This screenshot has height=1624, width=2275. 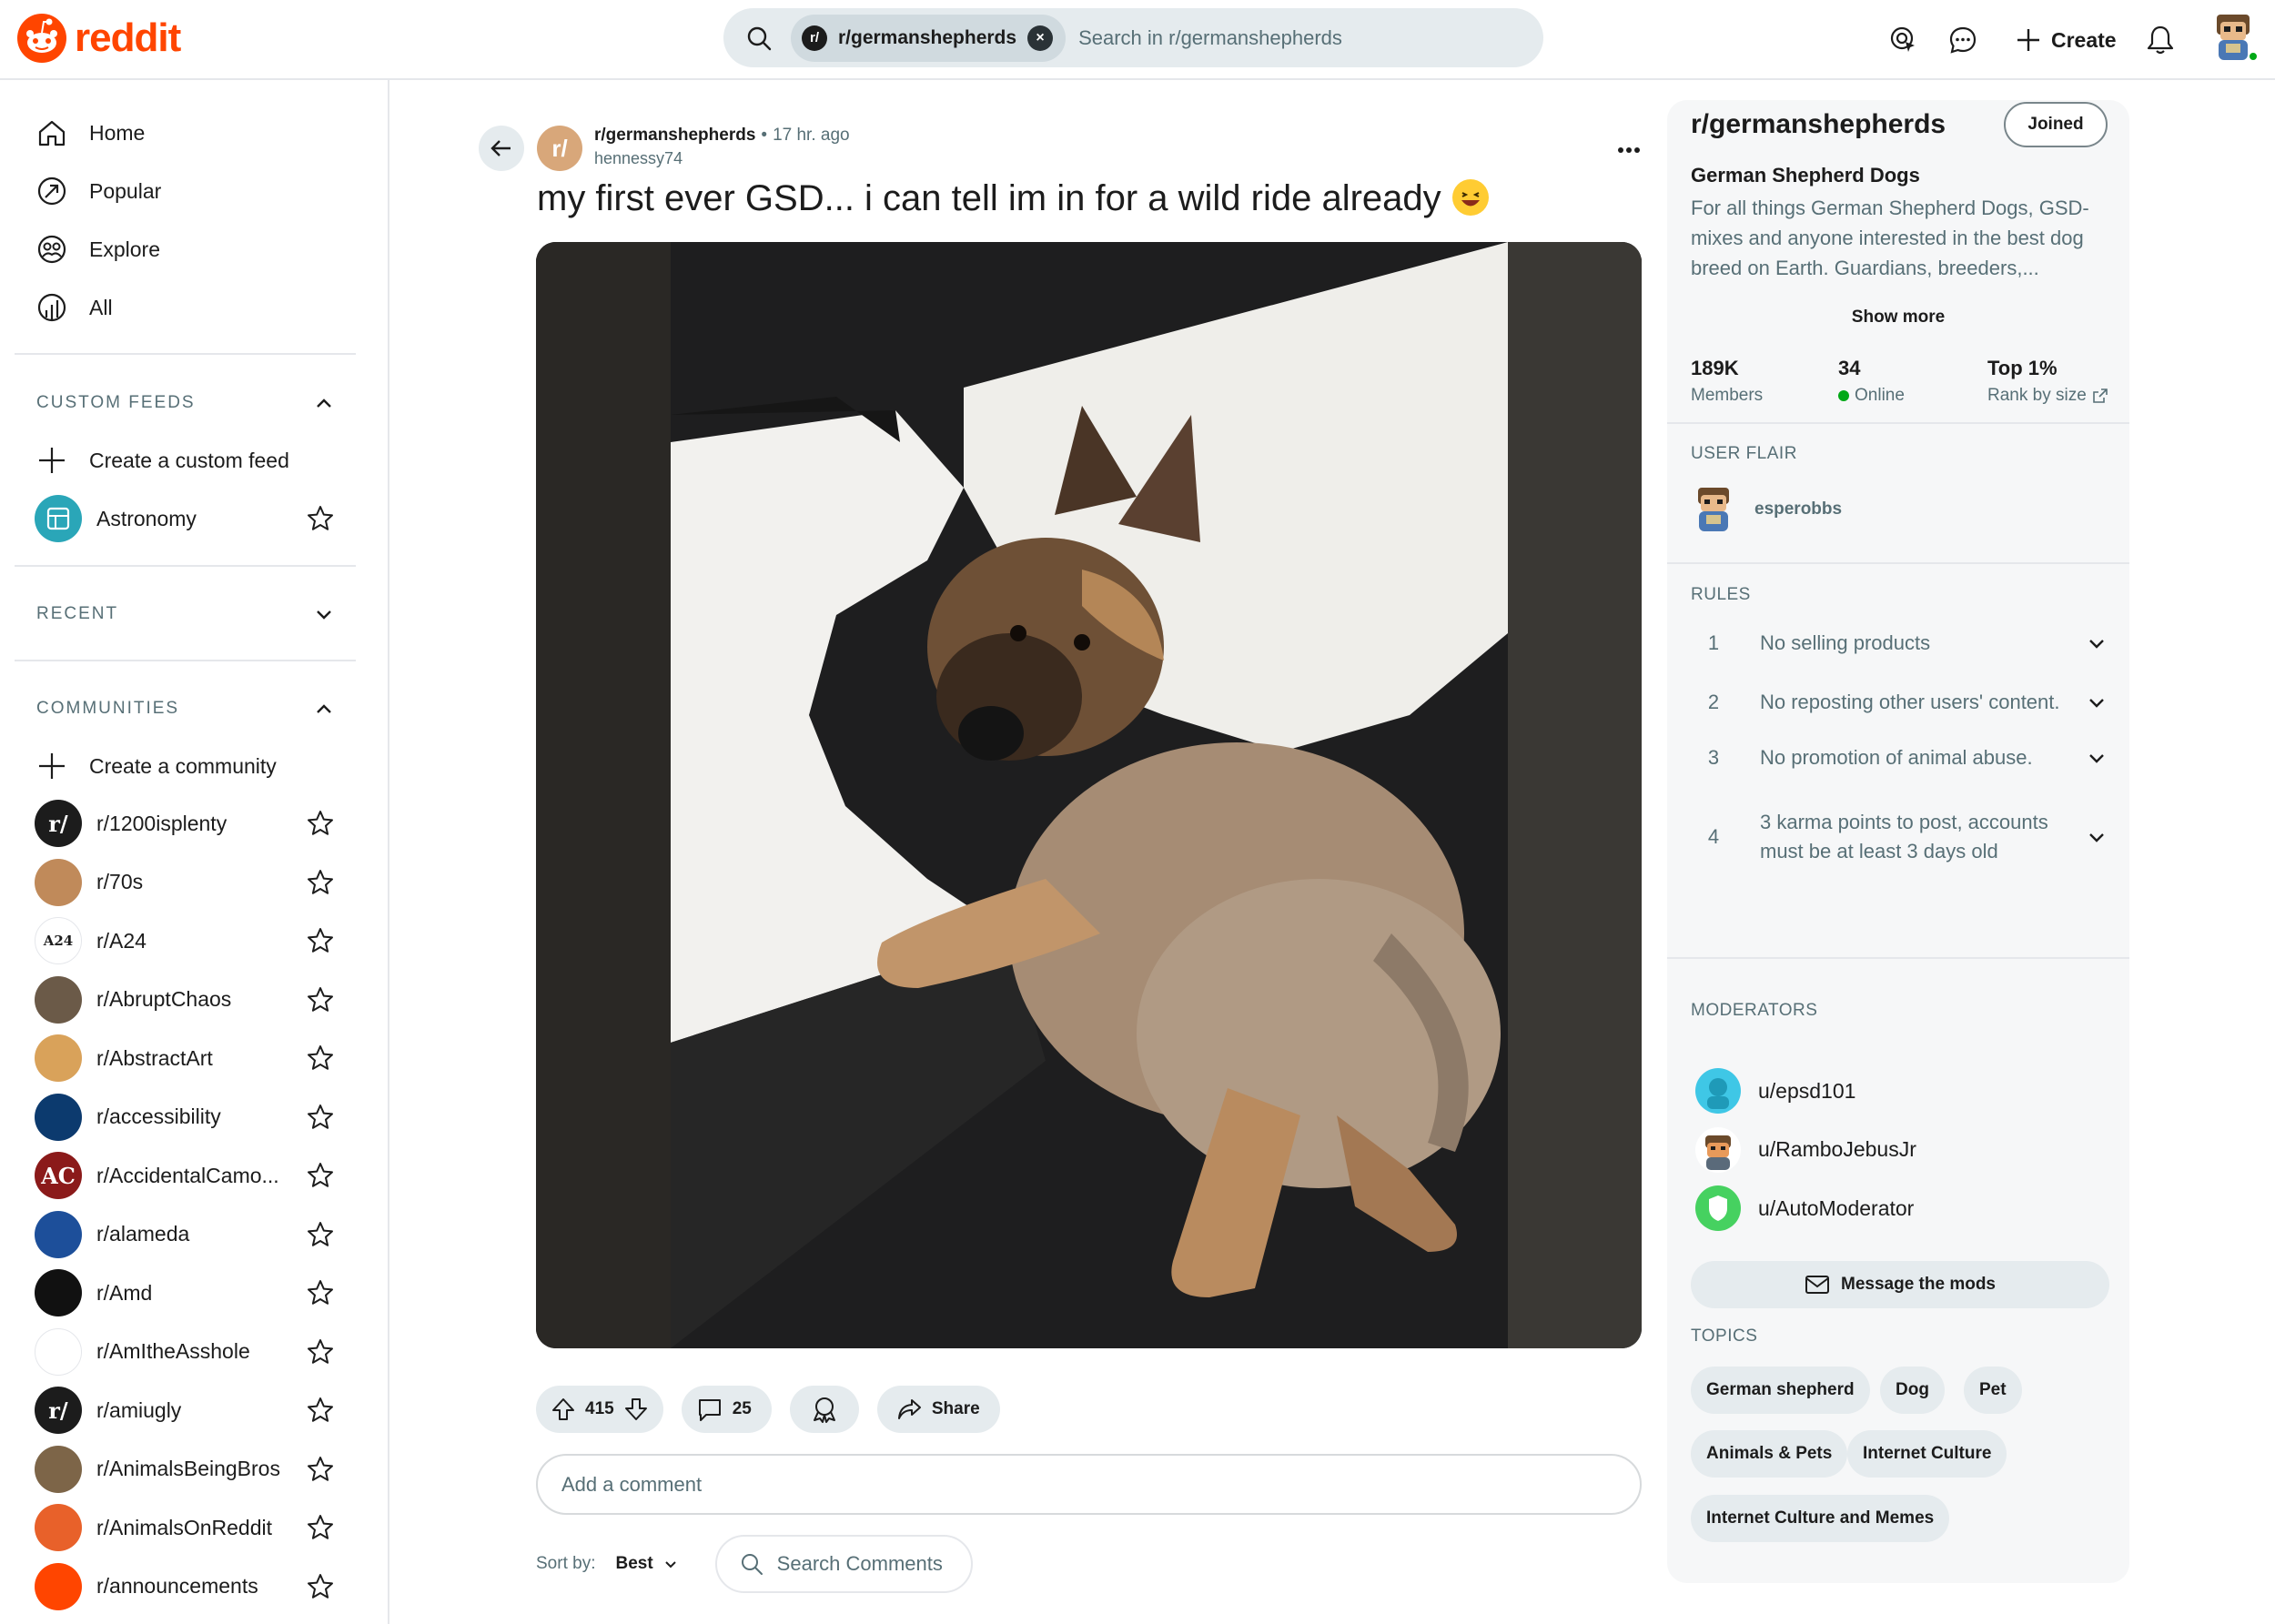 I want to click on nav-home: Home, so click(x=199, y=132).